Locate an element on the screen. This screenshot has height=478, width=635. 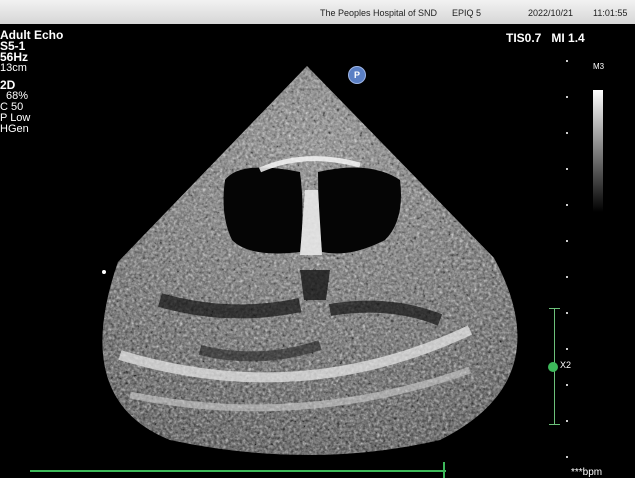
ecg-marker is located at coordinates (444, 470).